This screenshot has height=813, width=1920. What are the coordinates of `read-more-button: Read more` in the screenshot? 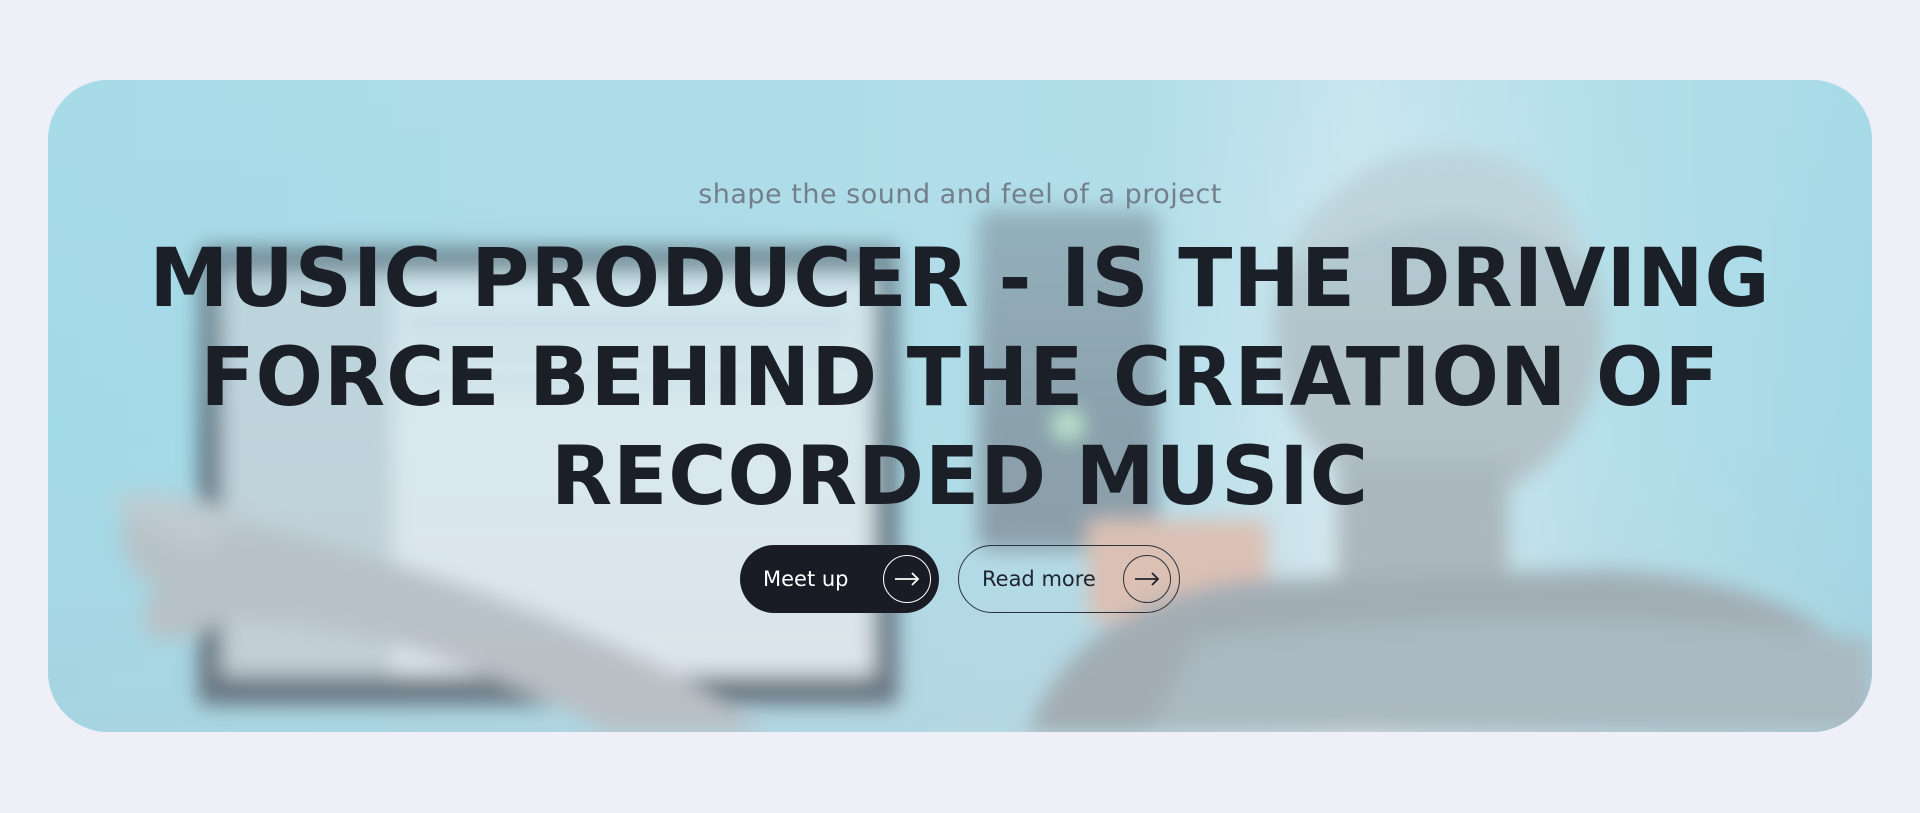 It's located at (1069, 579).